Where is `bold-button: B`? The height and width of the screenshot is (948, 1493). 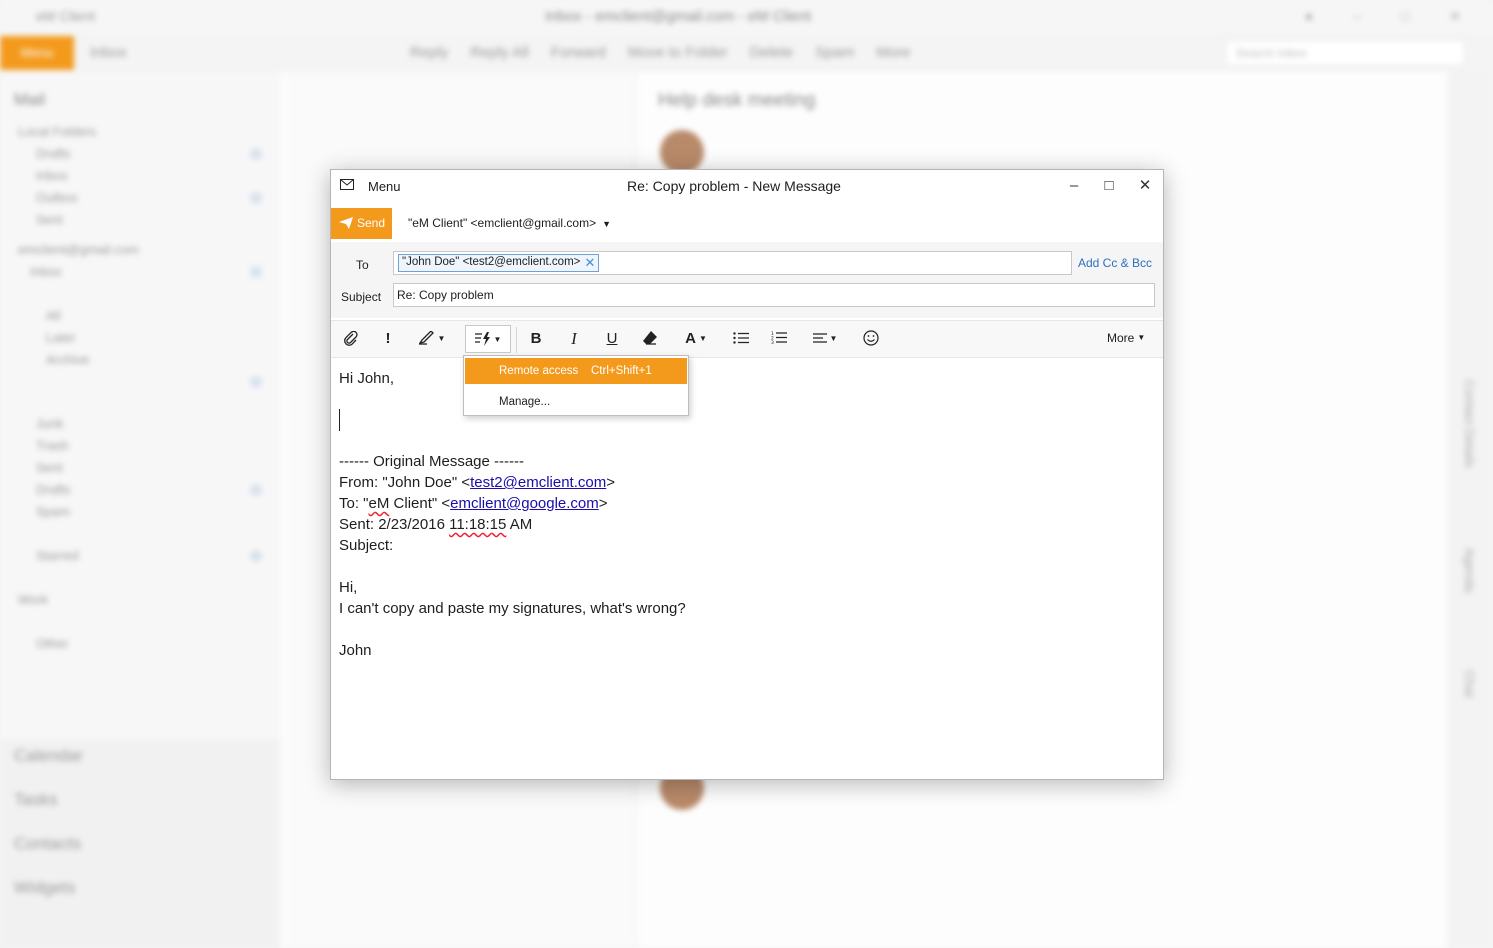 bold-button: B is located at coordinates (536, 339).